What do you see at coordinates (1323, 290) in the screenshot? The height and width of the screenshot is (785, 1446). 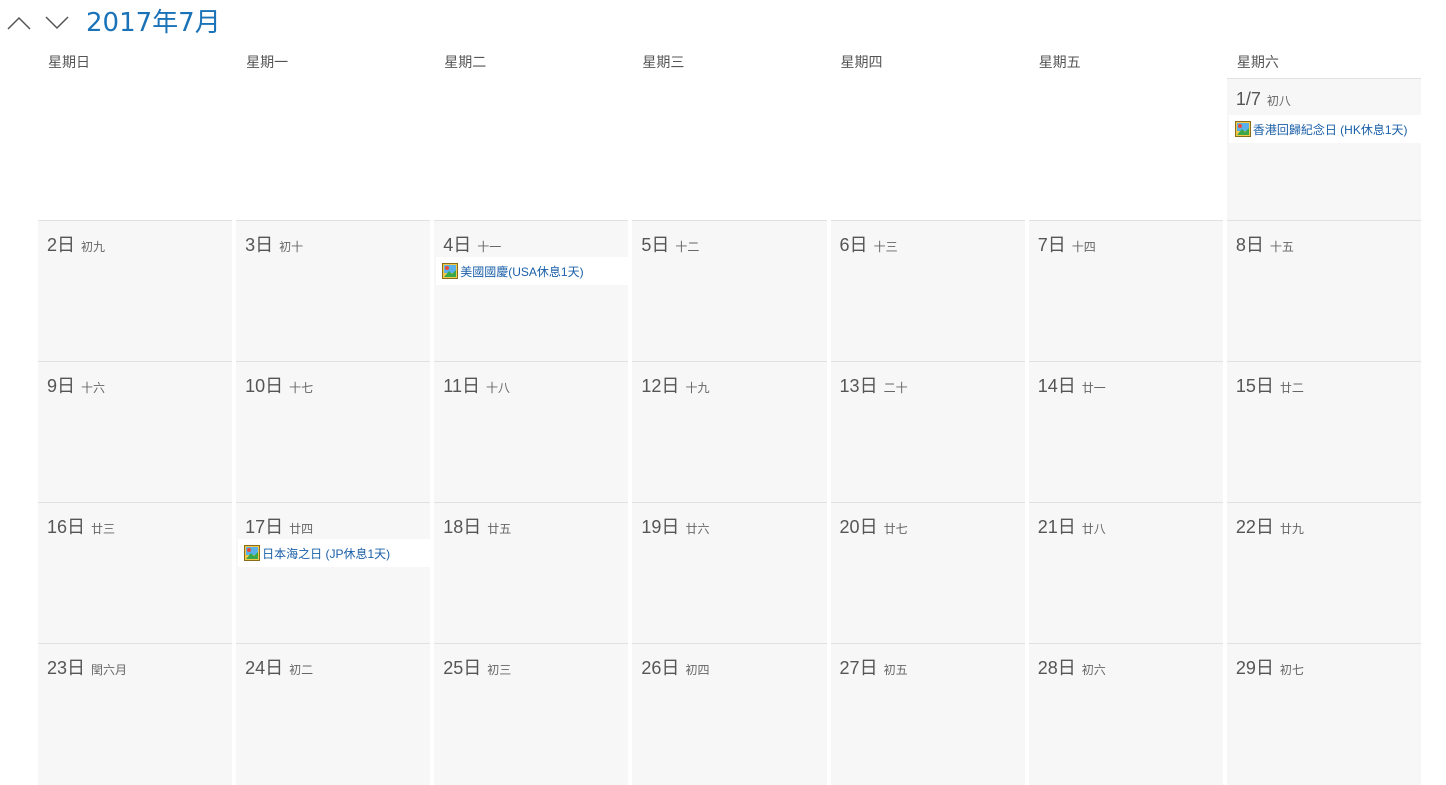 I see `day-cell: 8日 十五` at bounding box center [1323, 290].